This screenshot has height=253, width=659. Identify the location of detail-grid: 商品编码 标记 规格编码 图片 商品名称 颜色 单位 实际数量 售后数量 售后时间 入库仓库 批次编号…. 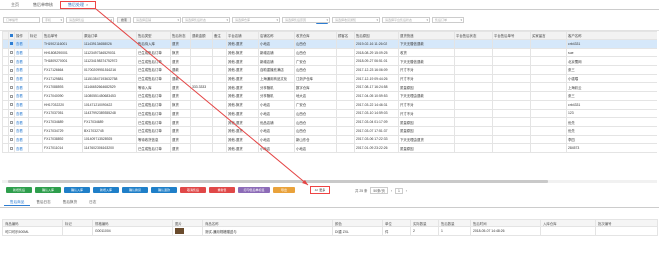
(330, 227).